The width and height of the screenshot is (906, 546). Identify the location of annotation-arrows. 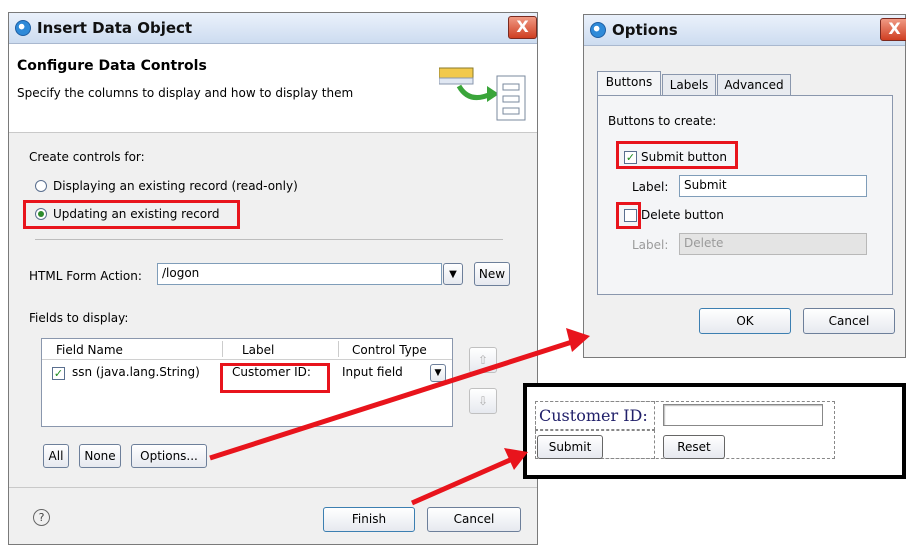
(399, 417).